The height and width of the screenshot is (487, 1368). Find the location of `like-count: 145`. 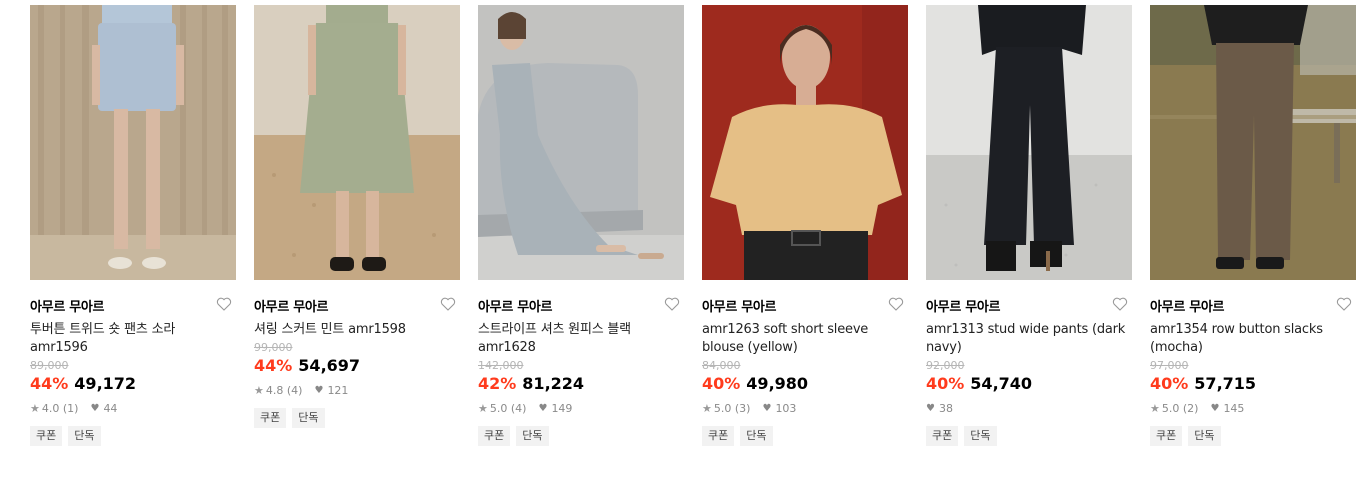

like-count: 145 is located at coordinates (1234, 408).